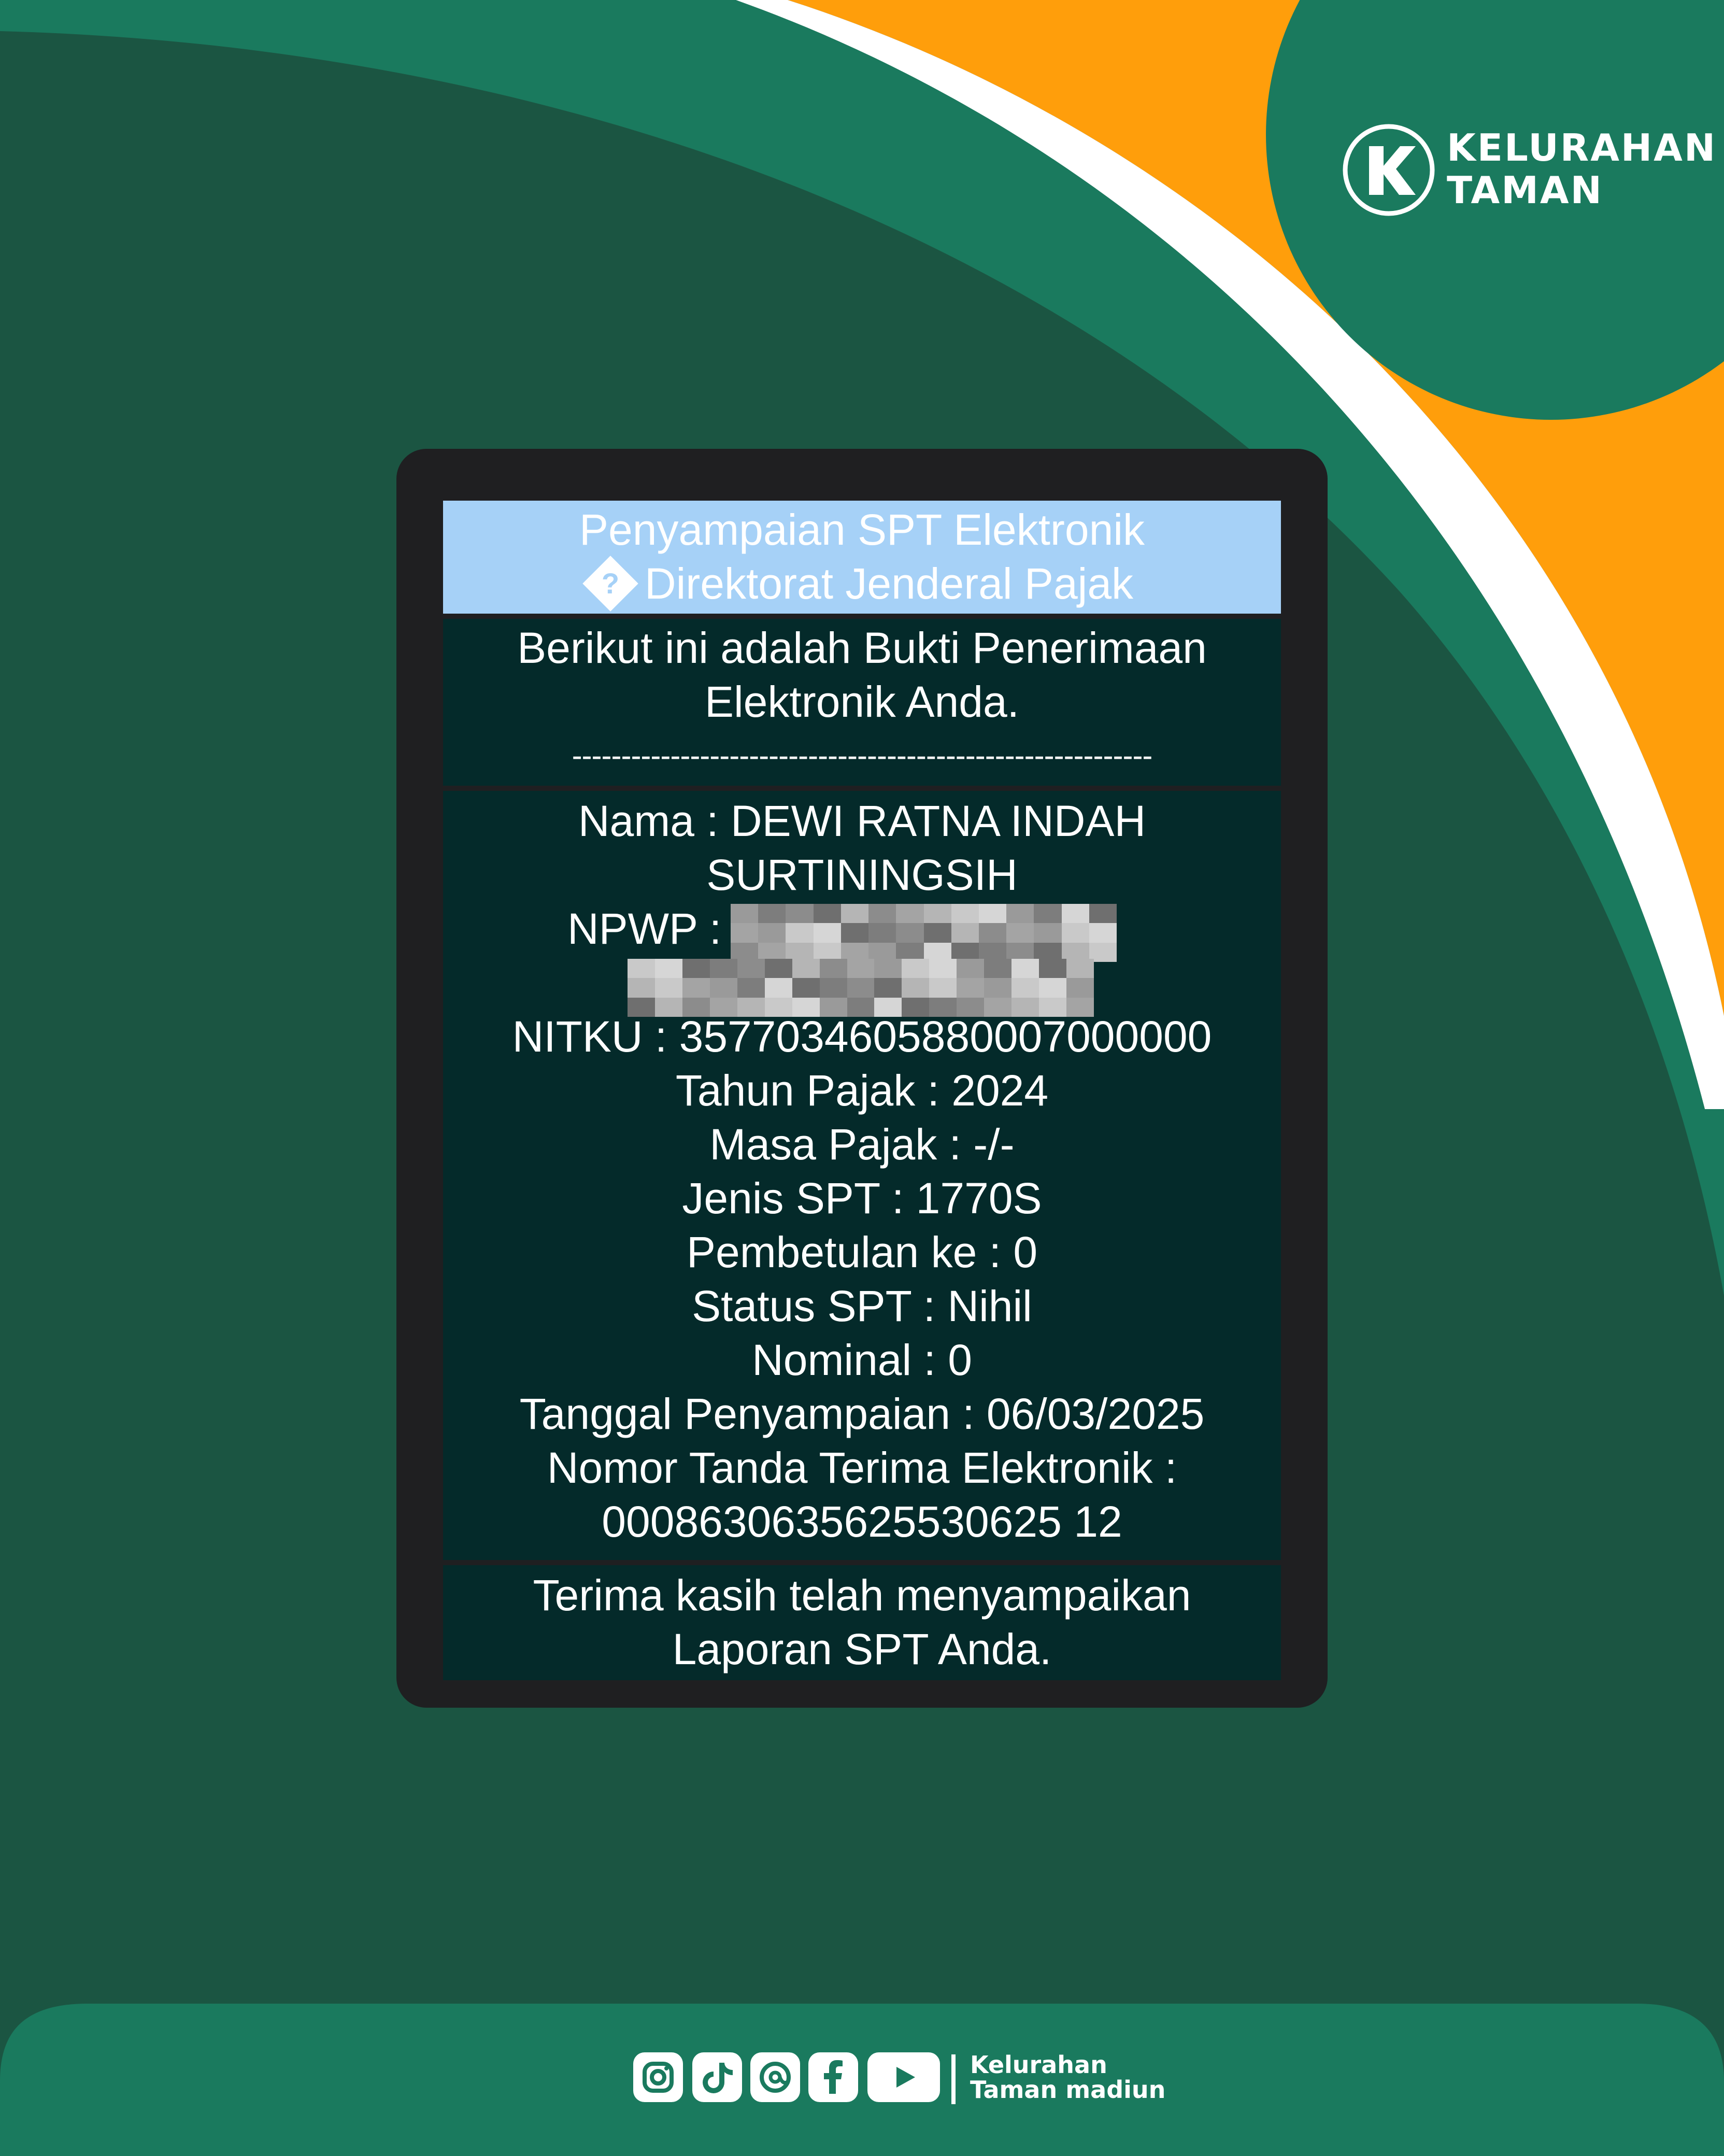  What do you see at coordinates (862, 1306) in the screenshot?
I see `status-spt: Status SPT : Nihil` at bounding box center [862, 1306].